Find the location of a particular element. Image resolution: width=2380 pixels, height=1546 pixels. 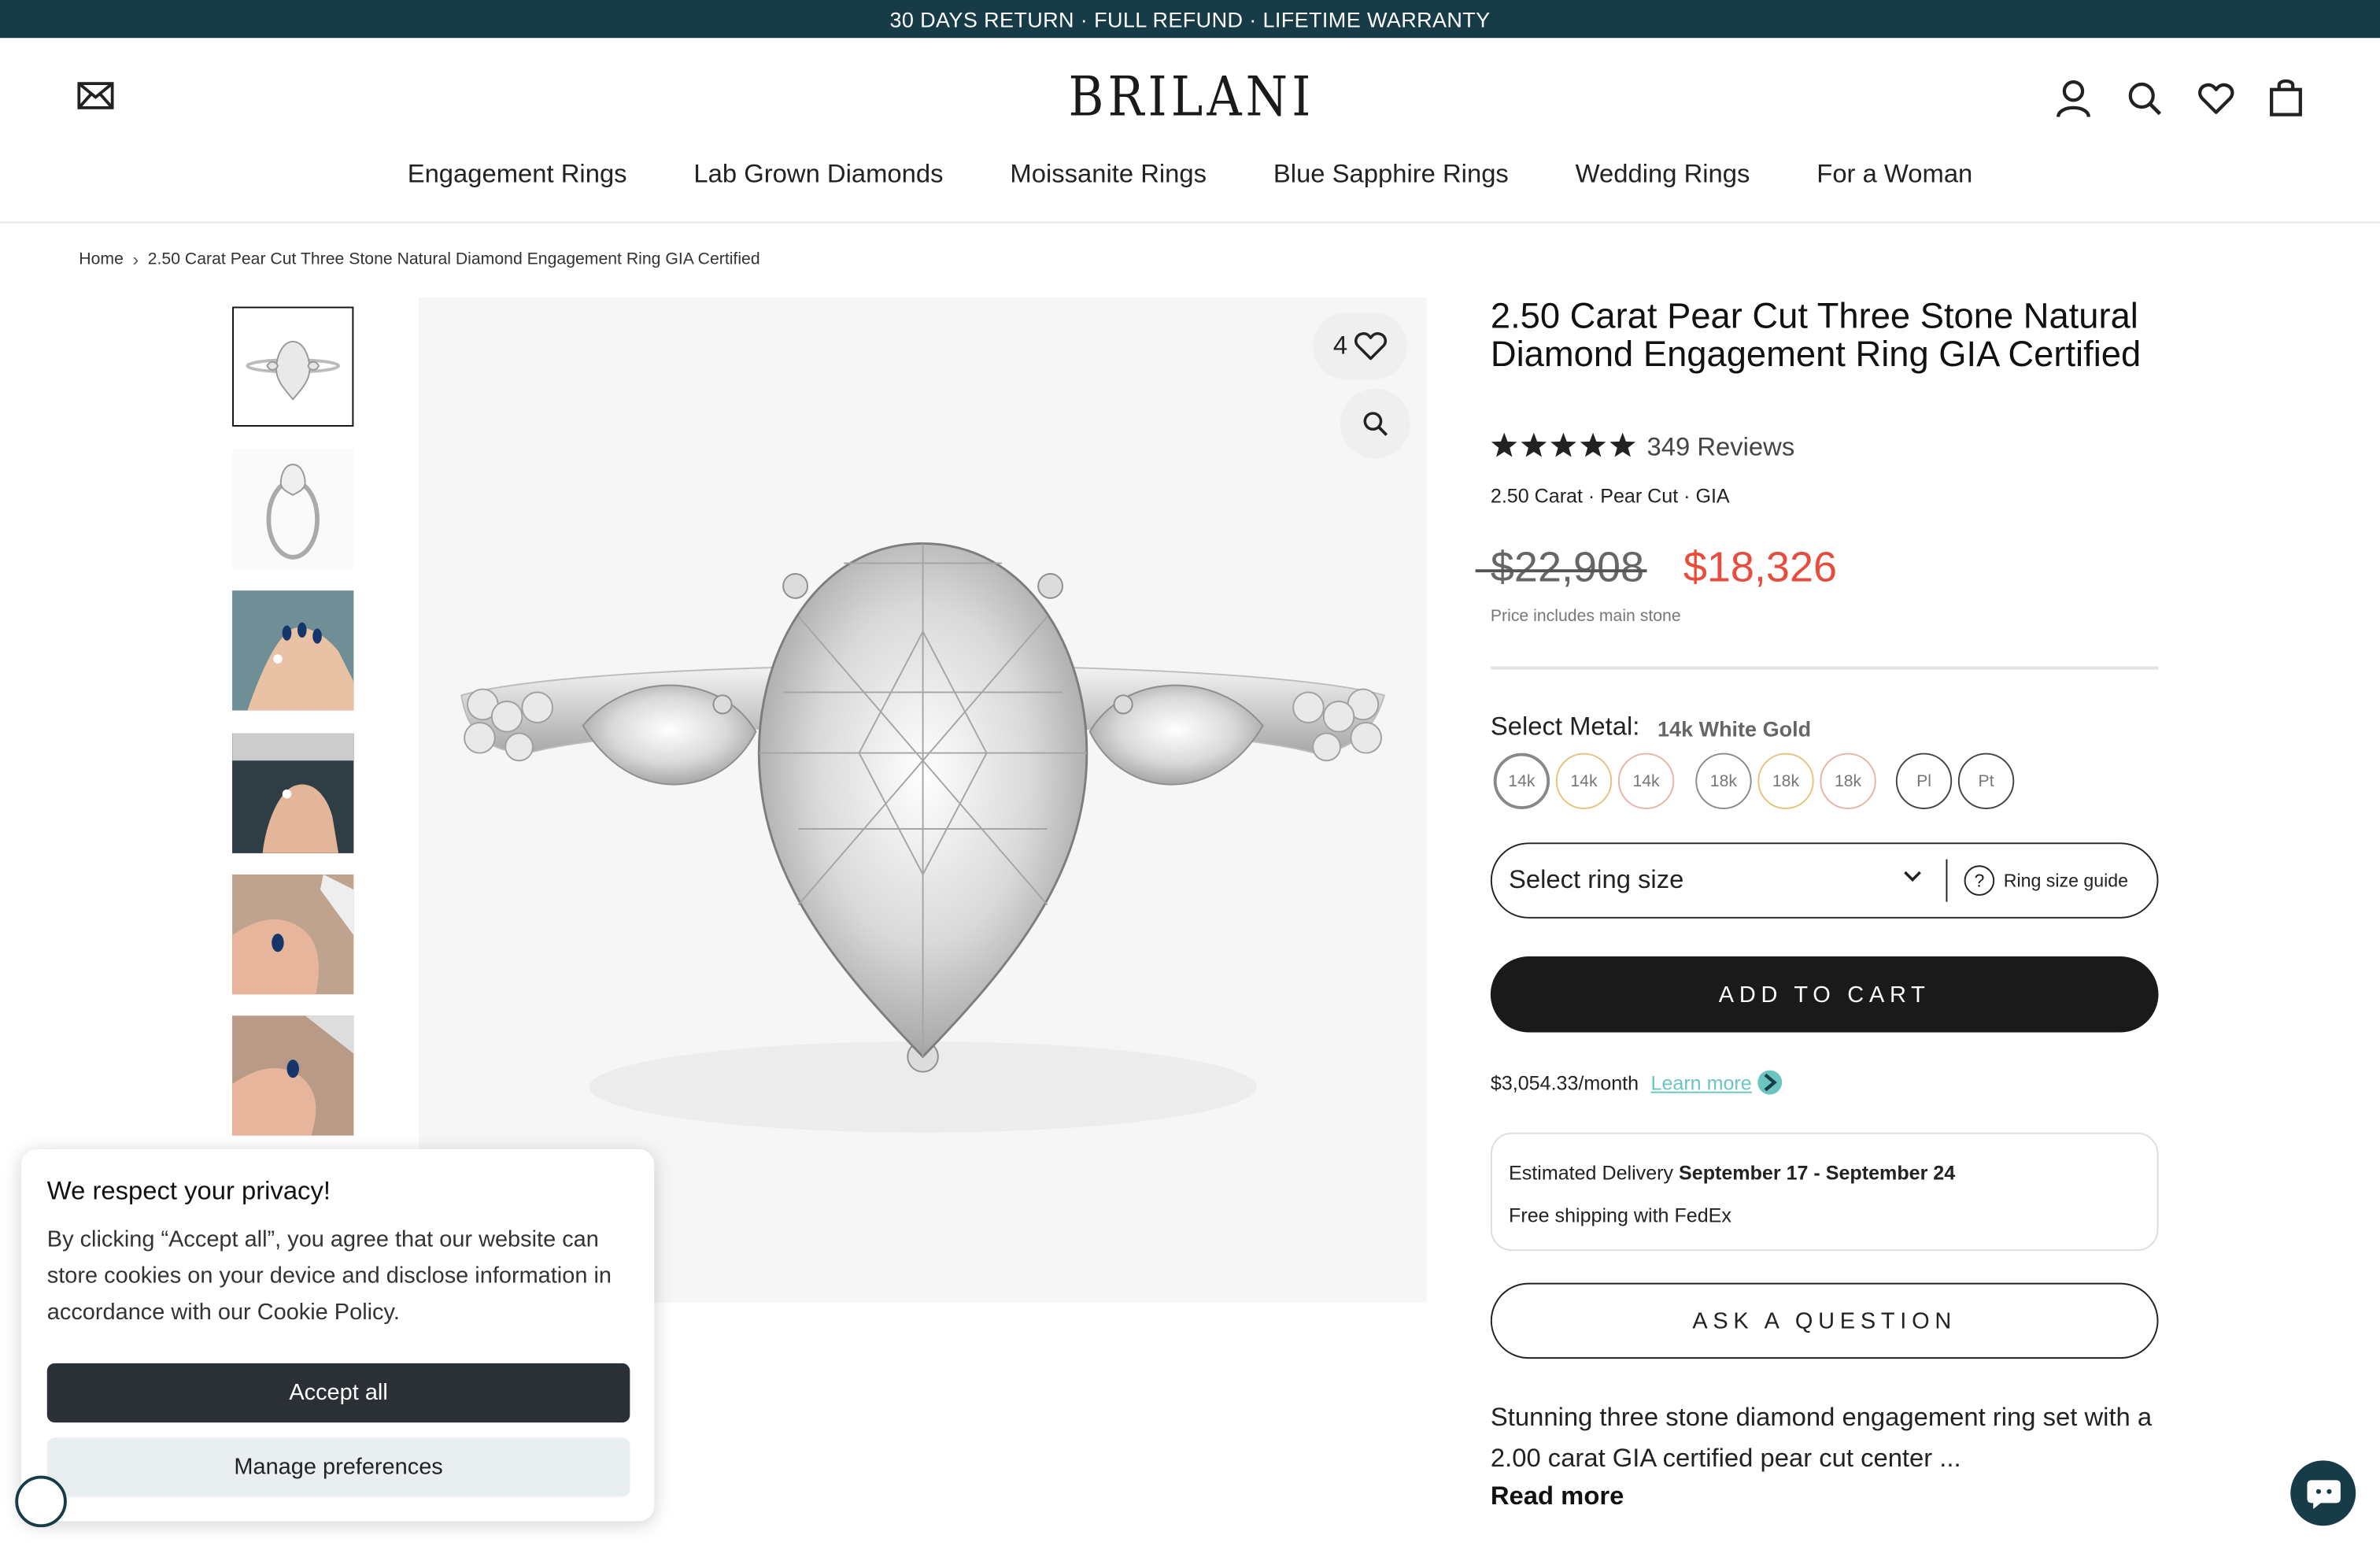

financing-info: $3,054.33/month Learn more is located at coordinates (1636, 1082).